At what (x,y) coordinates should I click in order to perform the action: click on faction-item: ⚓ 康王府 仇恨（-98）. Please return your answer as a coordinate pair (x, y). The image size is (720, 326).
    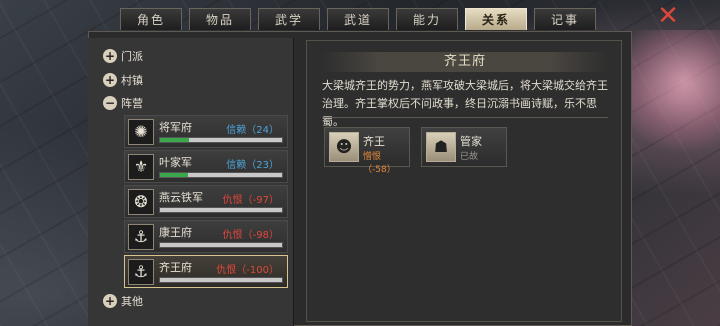
    Looking at the image, I should click on (206, 236).